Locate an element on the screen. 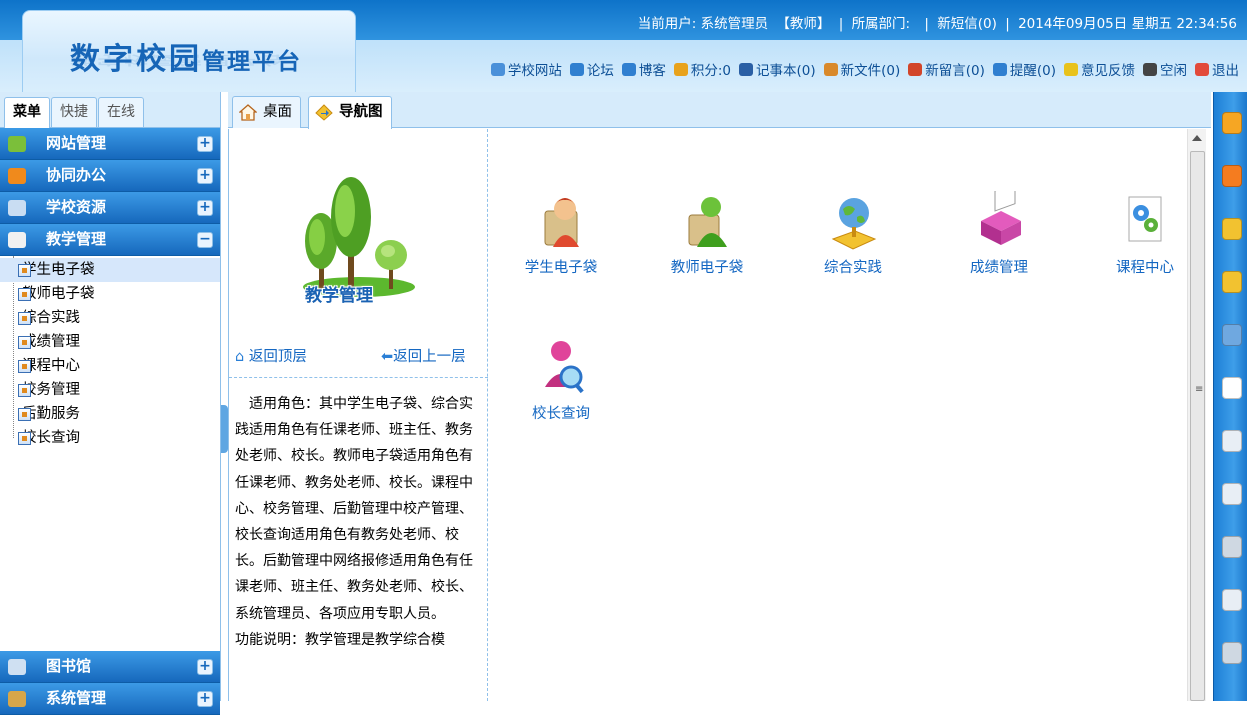  header-link-logout: 退出 is located at coordinates (1217, 69).